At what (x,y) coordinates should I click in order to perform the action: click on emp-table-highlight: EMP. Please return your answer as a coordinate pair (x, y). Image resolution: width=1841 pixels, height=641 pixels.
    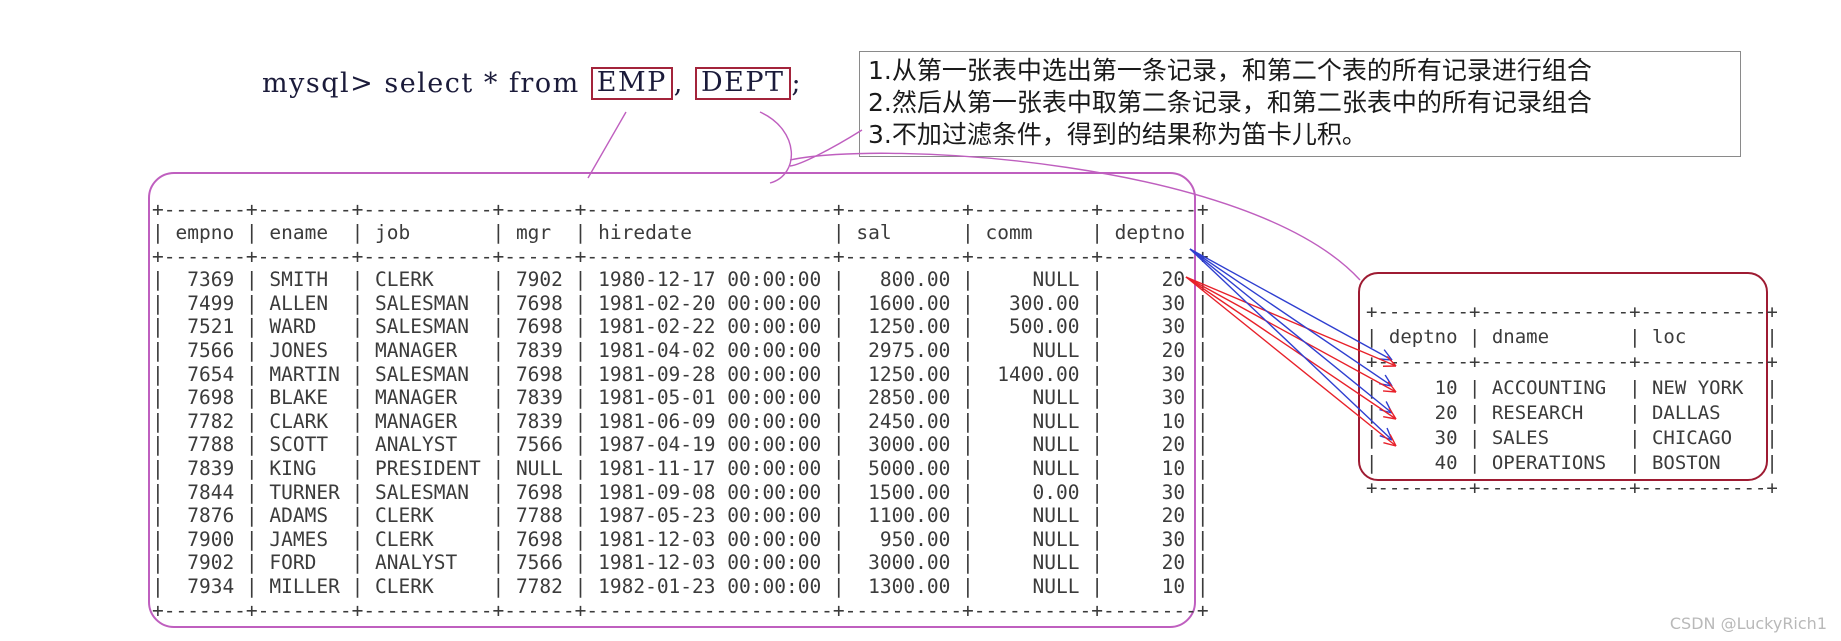
    Looking at the image, I should click on (631, 83).